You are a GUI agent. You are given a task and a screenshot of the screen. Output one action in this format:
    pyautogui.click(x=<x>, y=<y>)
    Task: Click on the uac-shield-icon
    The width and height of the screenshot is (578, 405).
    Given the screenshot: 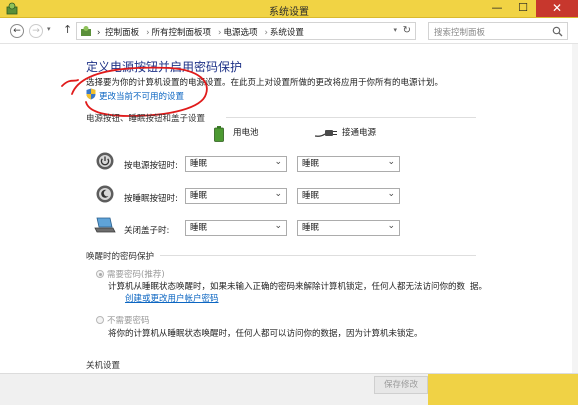 What is the action you would take?
    pyautogui.click(x=91, y=94)
    